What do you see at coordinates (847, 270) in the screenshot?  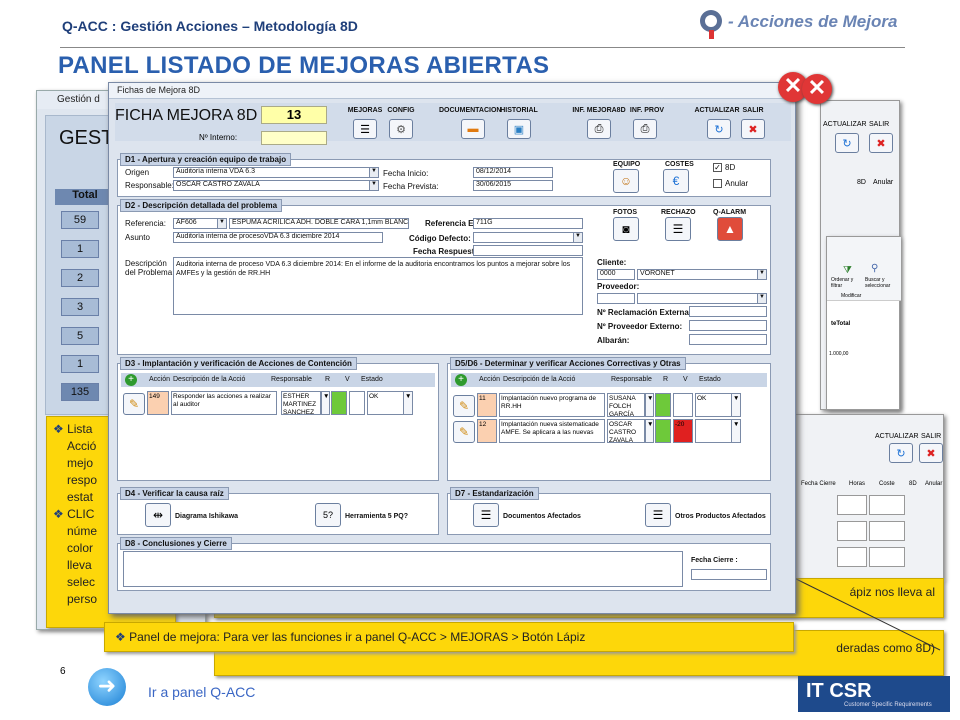 I see `filter-icon: ⧩` at bounding box center [847, 270].